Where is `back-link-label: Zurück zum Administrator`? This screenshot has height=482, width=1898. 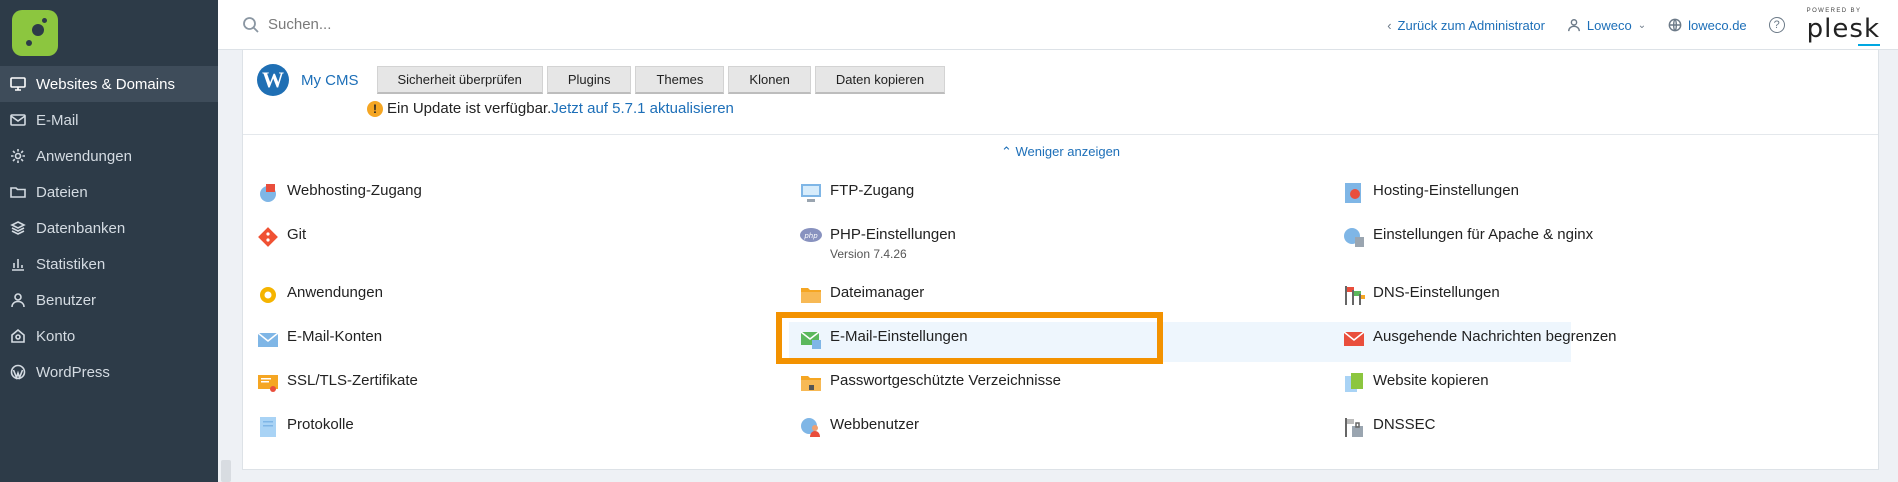 back-link-label: Zurück zum Administrator is located at coordinates (1471, 25).